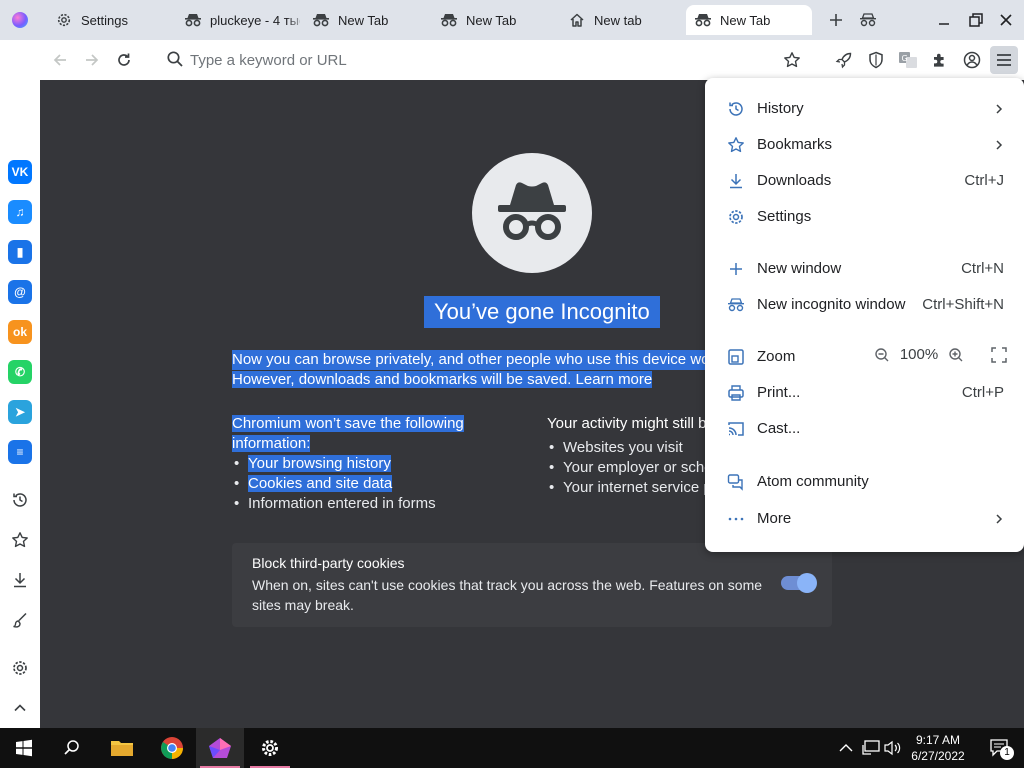 Image resolution: width=1024 pixels, height=768 pixels. What do you see at coordinates (20, 20) in the screenshot?
I see `browser-logo` at bounding box center [20, 20].